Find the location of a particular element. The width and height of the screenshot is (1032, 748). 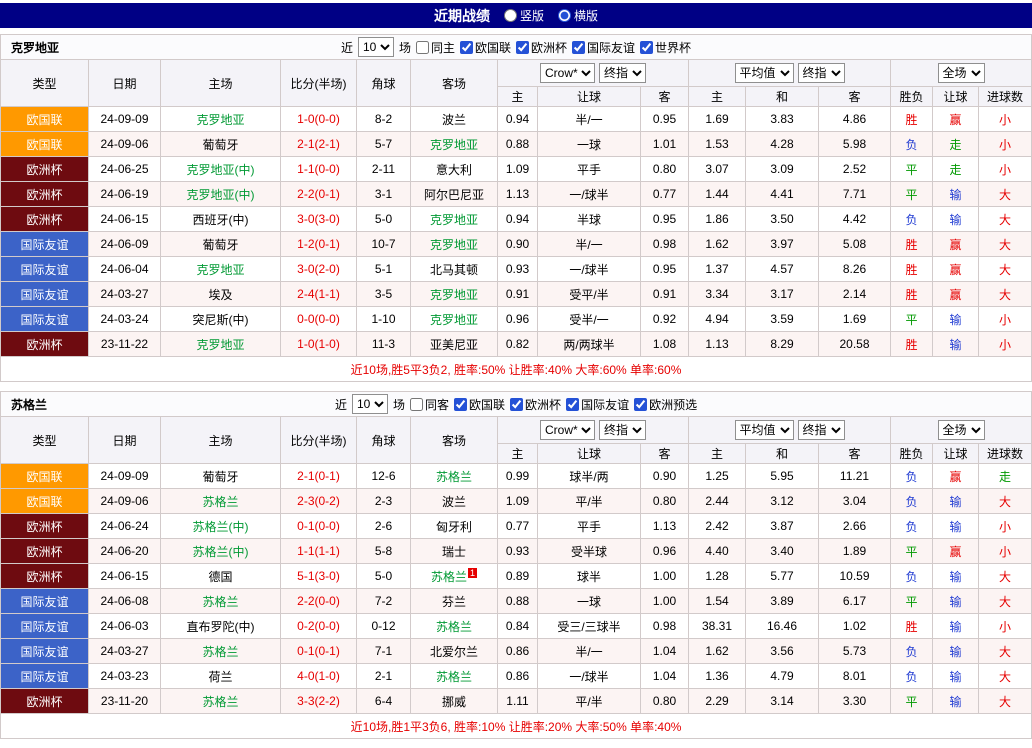

euro-home-odds-cell: 1.53 is located at coordinates (717, 144).